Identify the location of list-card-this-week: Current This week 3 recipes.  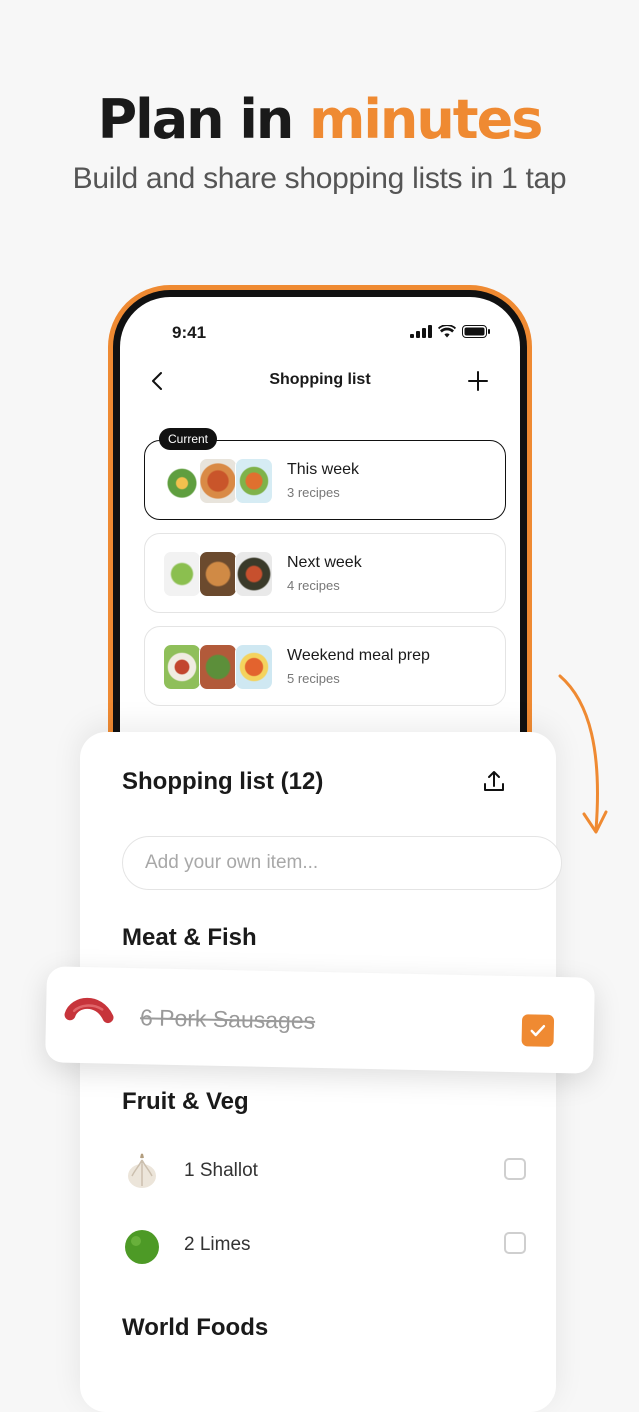
(325, 474).